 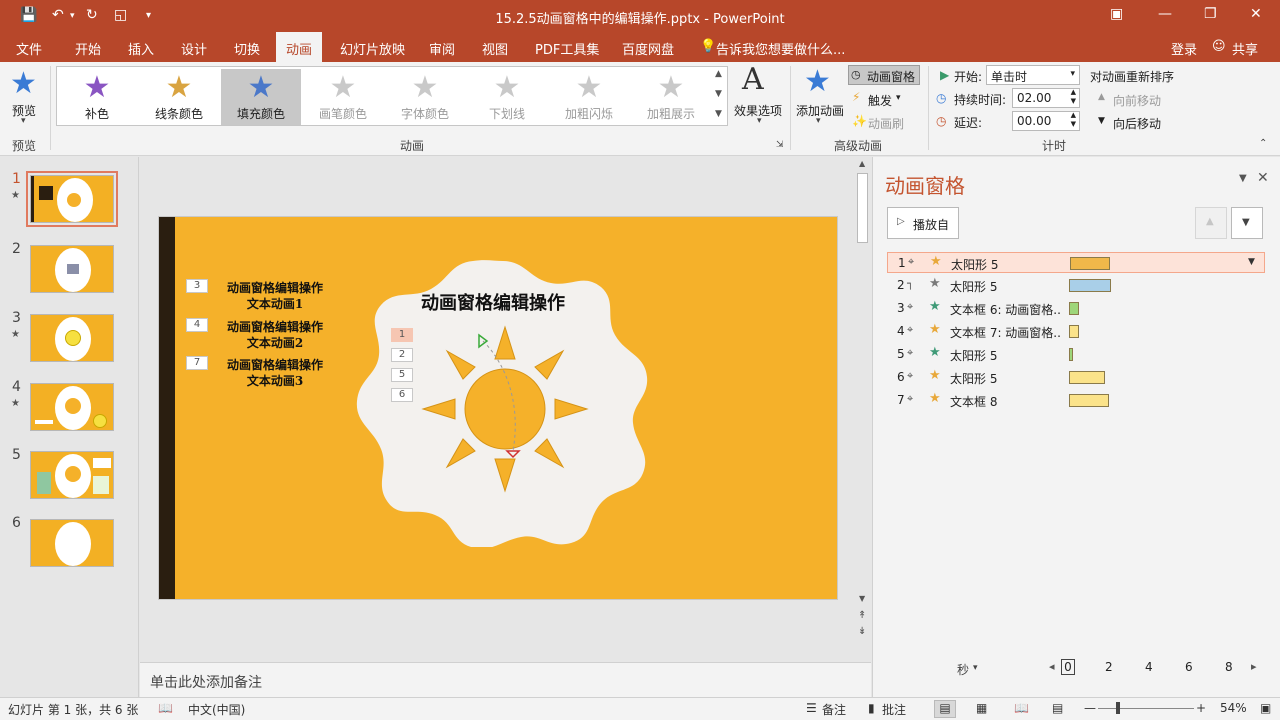 What do you see at coordinates (247, 48) in the screenshot?
I see `tab-transitions: 切换` at bounding box center [247, 48].